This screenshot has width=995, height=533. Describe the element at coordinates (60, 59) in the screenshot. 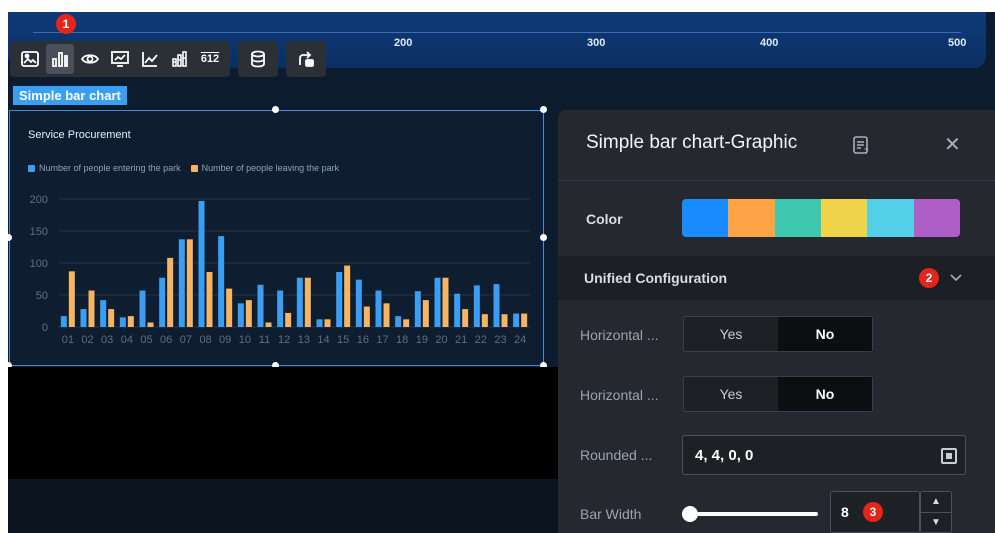

I see `bar-chart-icon` at that location.